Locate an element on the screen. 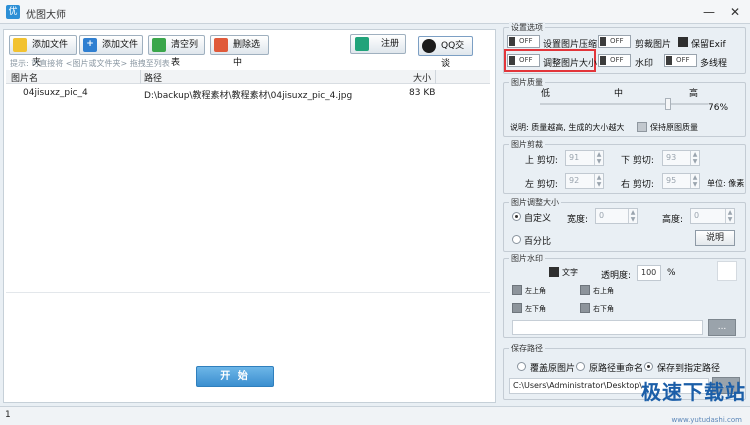 This screenshot has width=750, height=425. custom-size-radio is located at coordinates (516, 216).